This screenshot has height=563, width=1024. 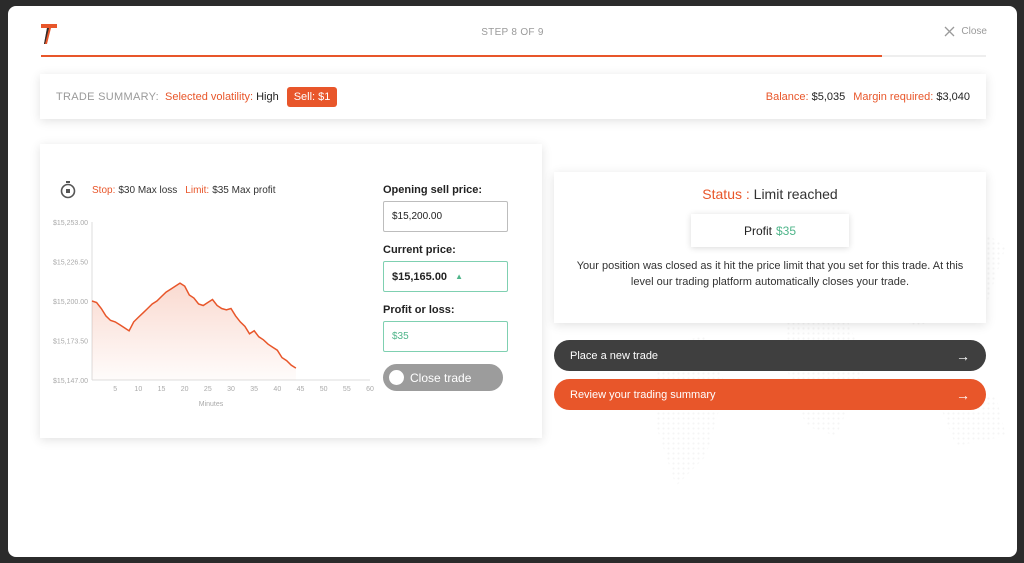 I want to click on x-tick-label: 15, so click(x=162, y=389).